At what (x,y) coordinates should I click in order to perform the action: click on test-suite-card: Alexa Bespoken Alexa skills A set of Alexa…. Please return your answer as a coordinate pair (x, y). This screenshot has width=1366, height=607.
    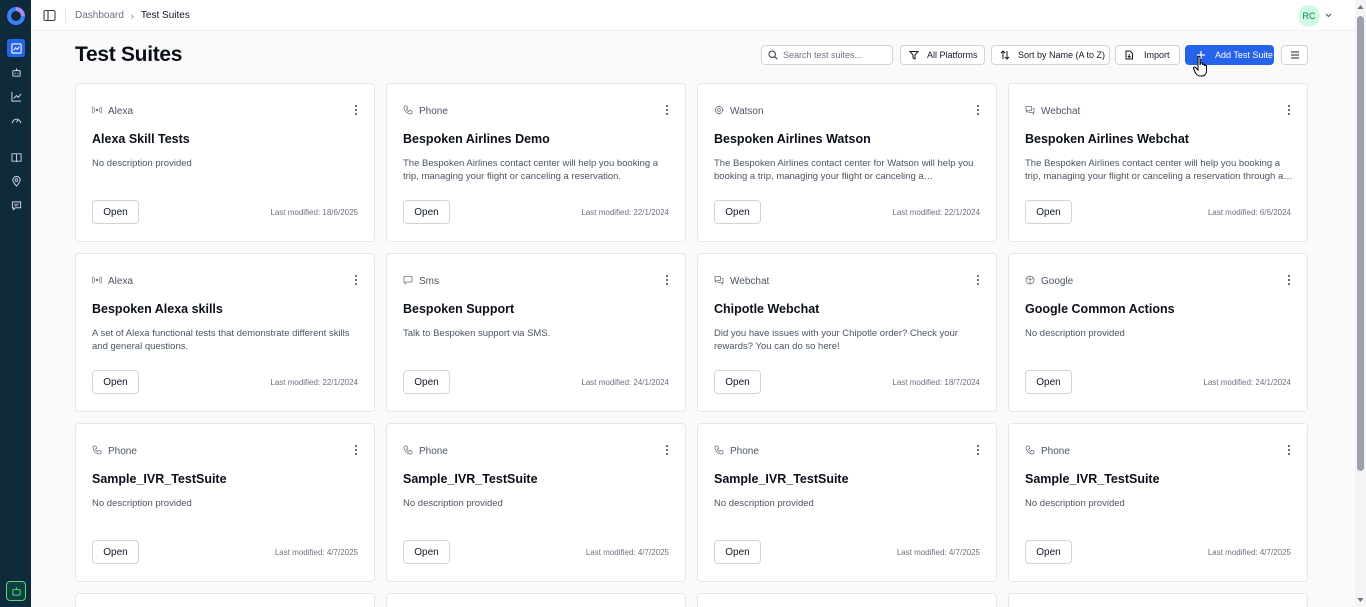
    Looking at the image, I should click on (225, 332).